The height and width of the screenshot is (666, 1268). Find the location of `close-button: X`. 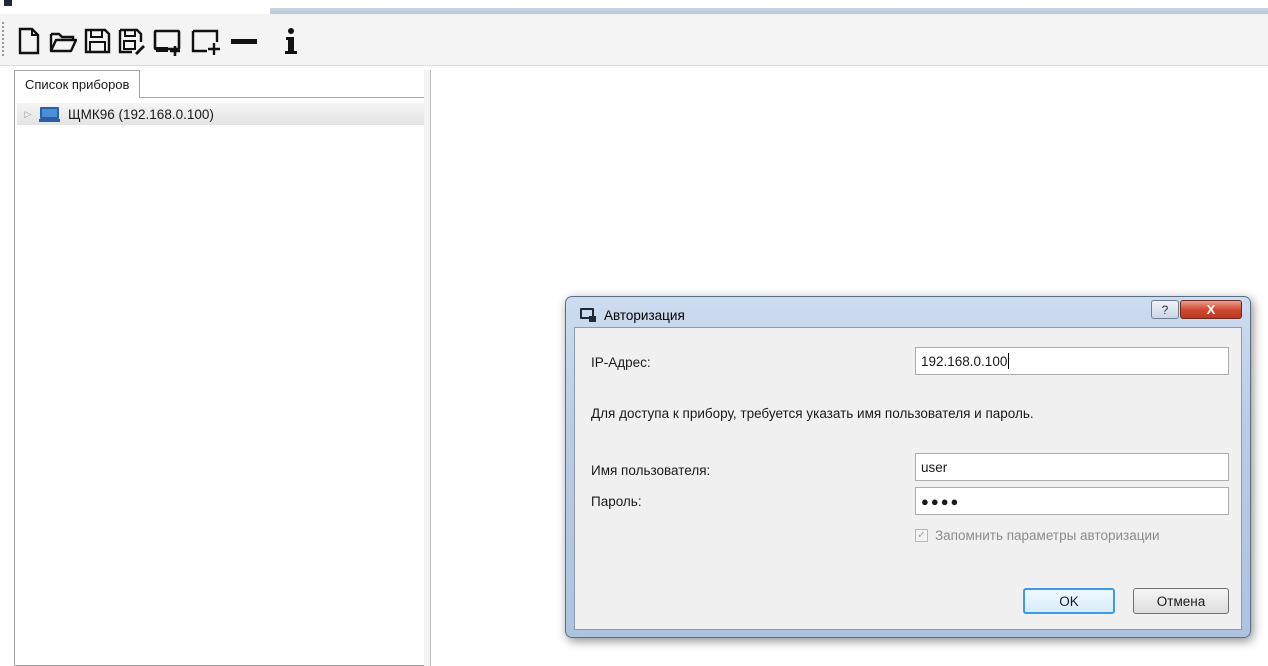

close-button: X is located at coordinates (1211, 309).